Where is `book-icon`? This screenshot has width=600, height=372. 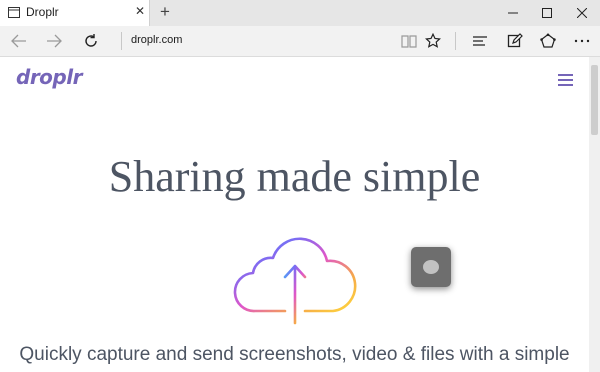
book-icon is located at coordinates (409, 41).